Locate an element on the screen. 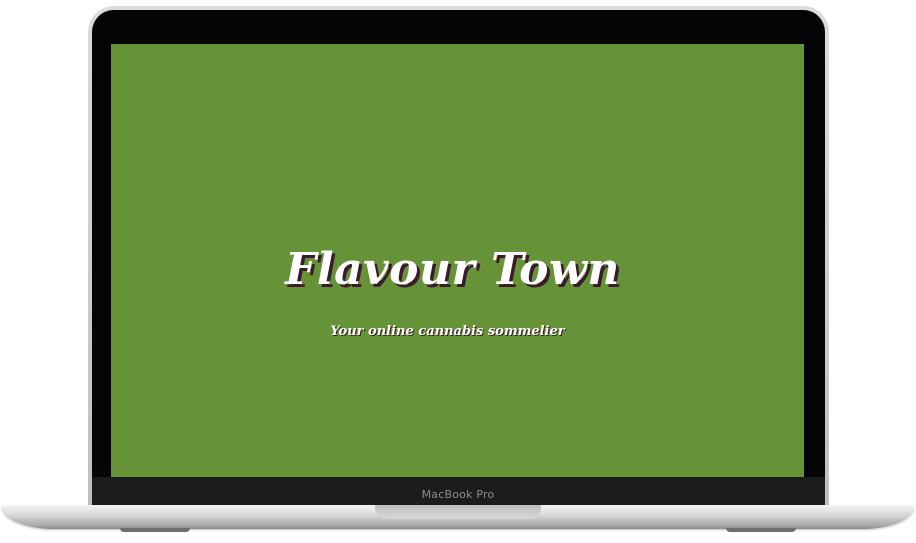  device-brand-label: MacBook Pro is located at coordinates (458, 494).